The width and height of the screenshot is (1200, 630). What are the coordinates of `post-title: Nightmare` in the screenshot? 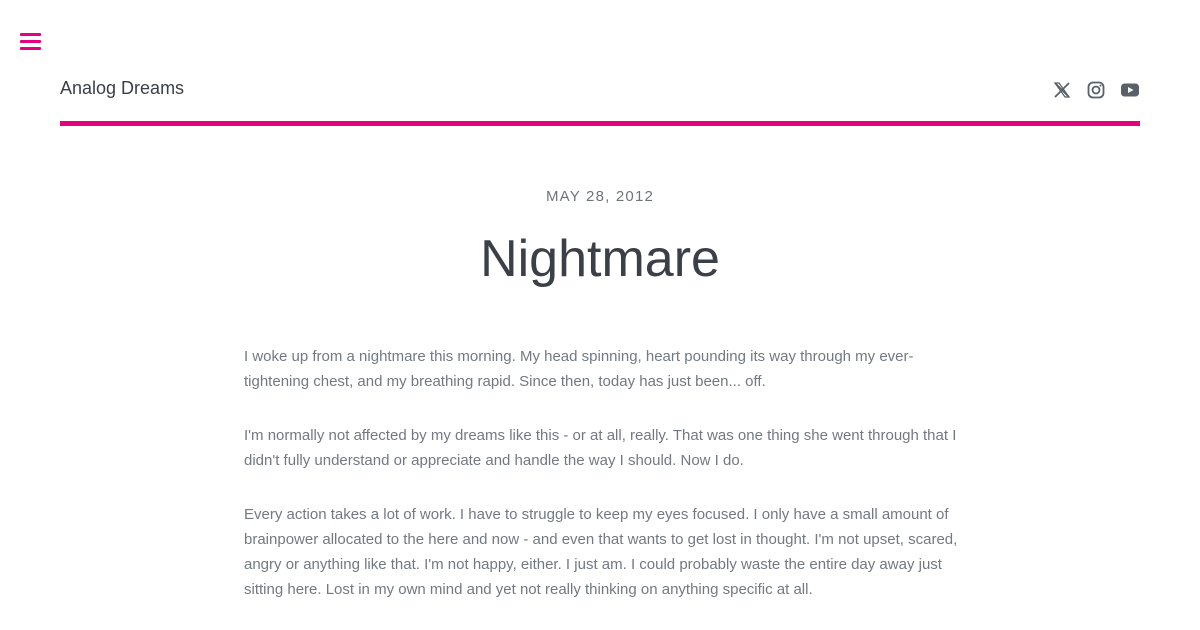 It's located at (600, 259).